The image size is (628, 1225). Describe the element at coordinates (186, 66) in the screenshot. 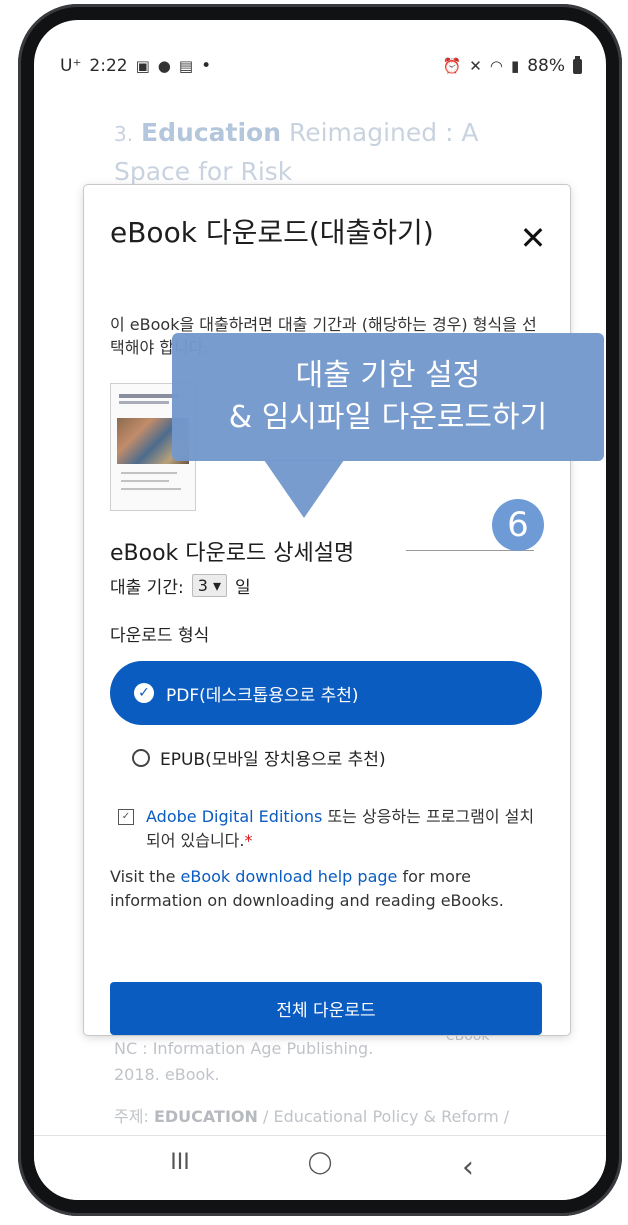

I see `message-icon: ▤` at that location.